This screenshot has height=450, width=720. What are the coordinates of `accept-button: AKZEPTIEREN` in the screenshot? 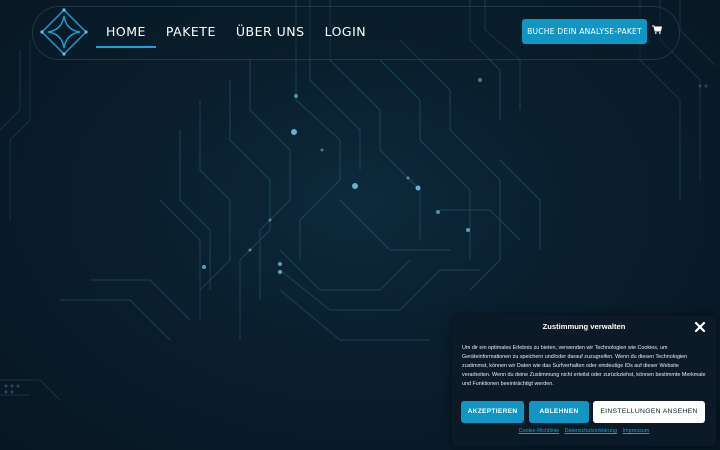 It's located at (492, 412).